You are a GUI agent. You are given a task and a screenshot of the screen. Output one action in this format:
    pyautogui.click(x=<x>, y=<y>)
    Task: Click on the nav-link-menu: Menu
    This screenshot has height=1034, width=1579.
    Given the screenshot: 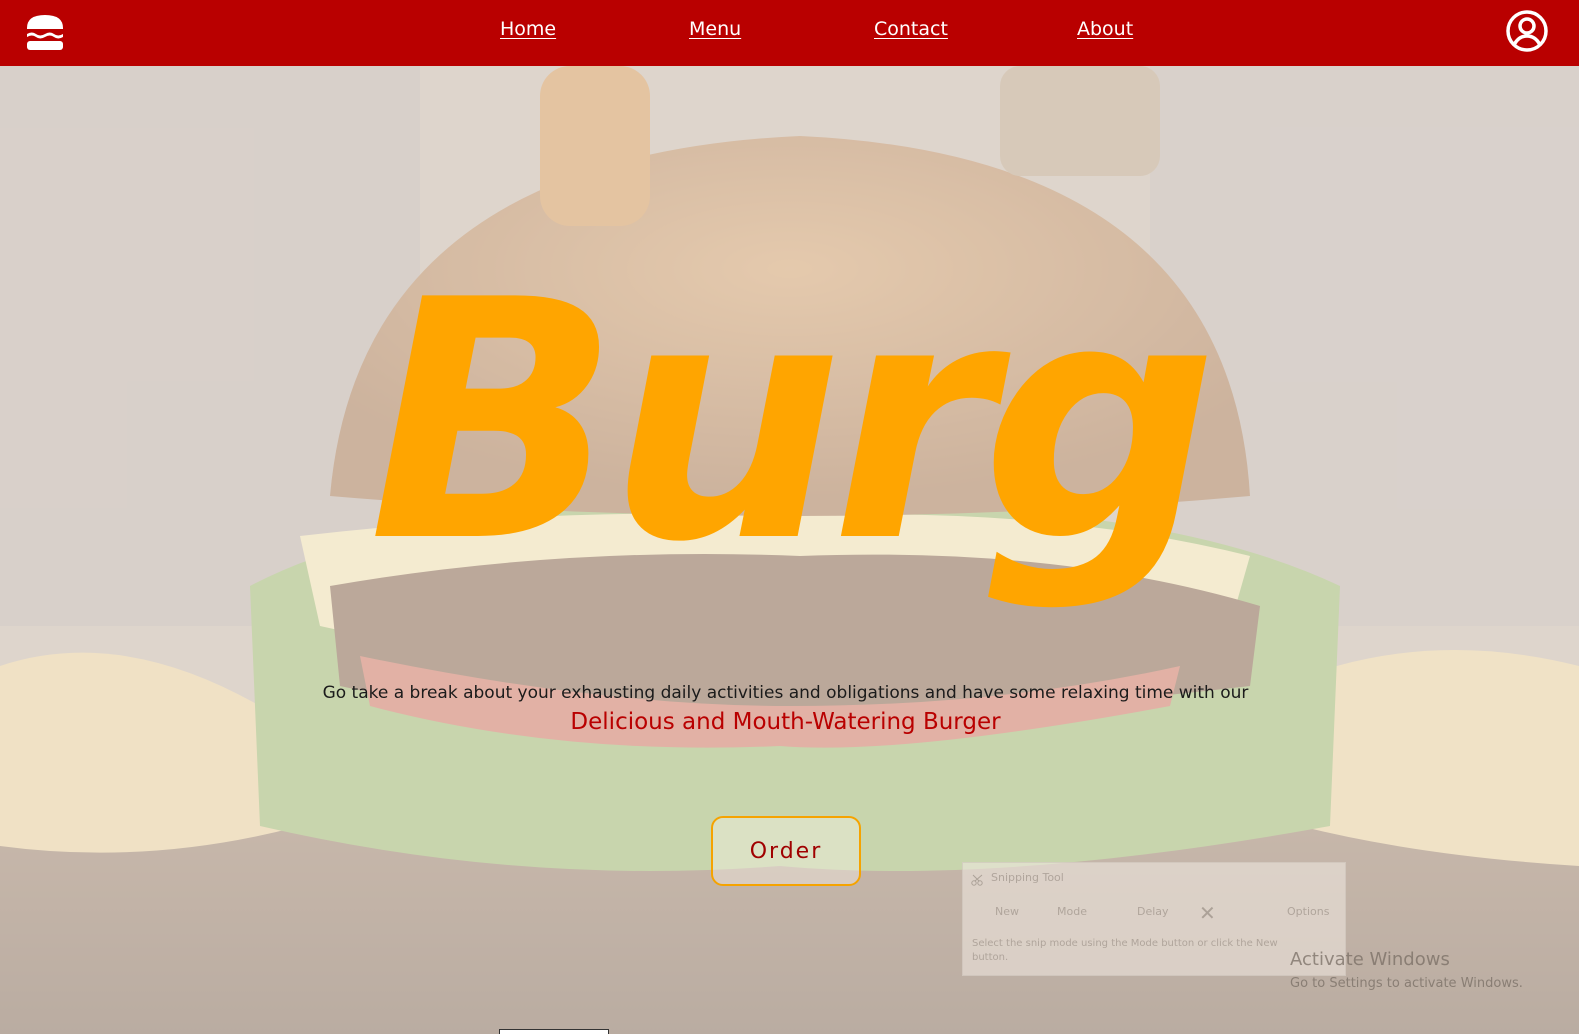 What is the action you would take?
    pyautogui.click(x=715, y=29)
    